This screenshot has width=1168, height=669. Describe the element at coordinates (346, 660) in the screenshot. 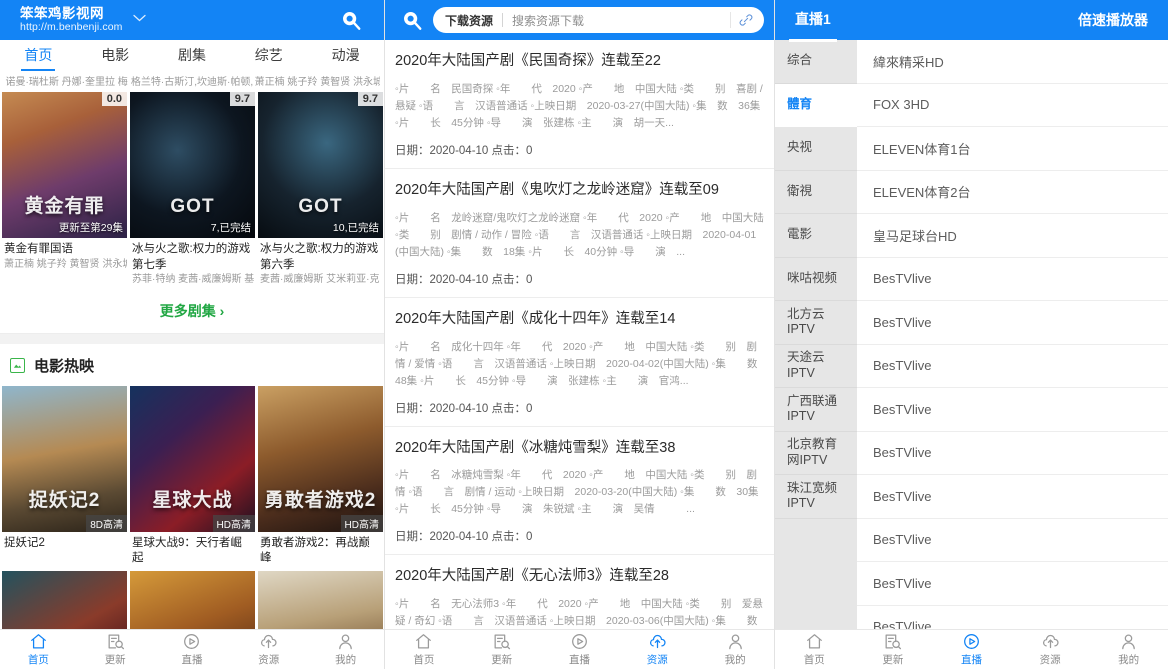

I see `nav-label: 我的` at that location.